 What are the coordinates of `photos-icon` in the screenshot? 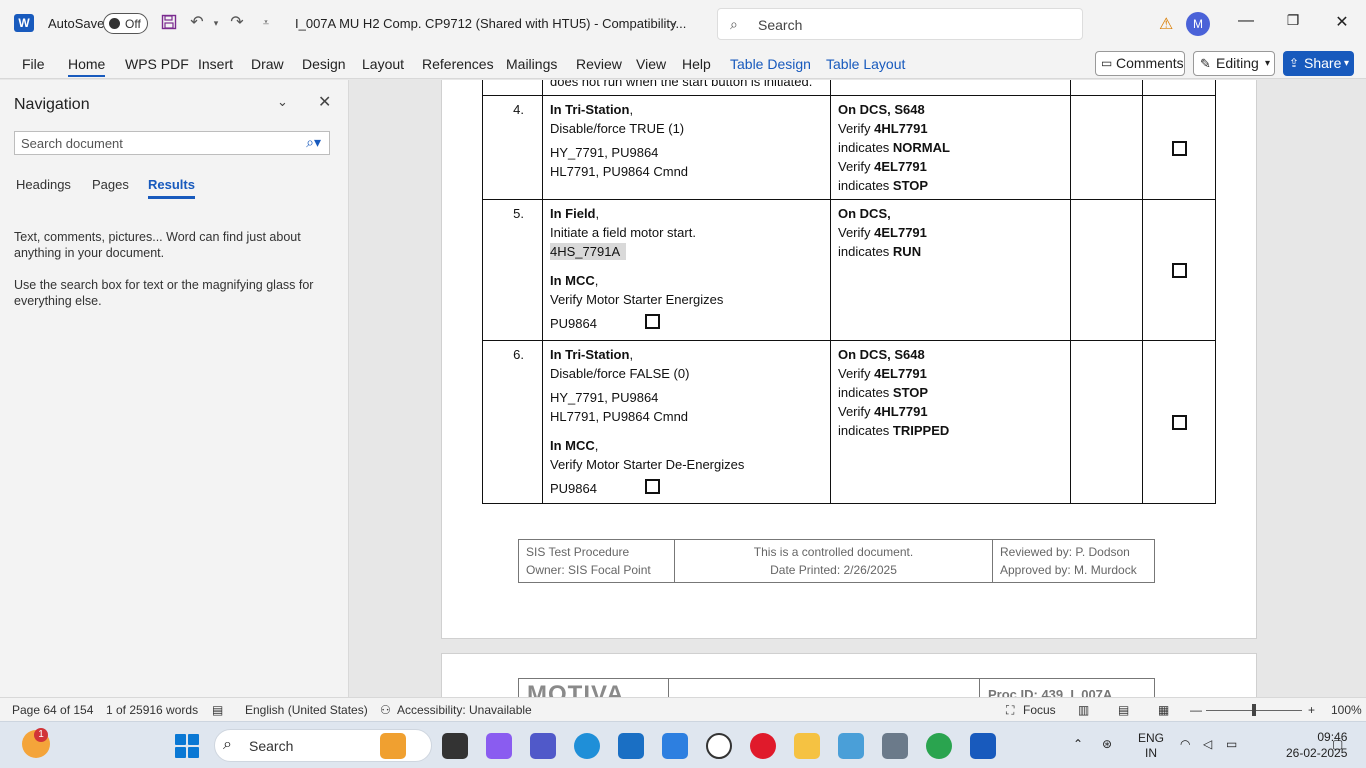 It's located at (851, 746).